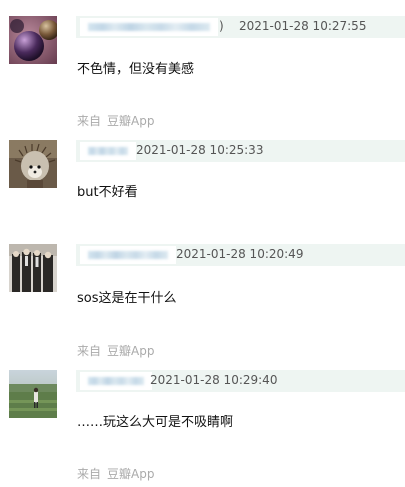 The image size is (405, 487). I want to click on comment-text: ……玩这么大可是不吸睛啊, so click(155, 422).